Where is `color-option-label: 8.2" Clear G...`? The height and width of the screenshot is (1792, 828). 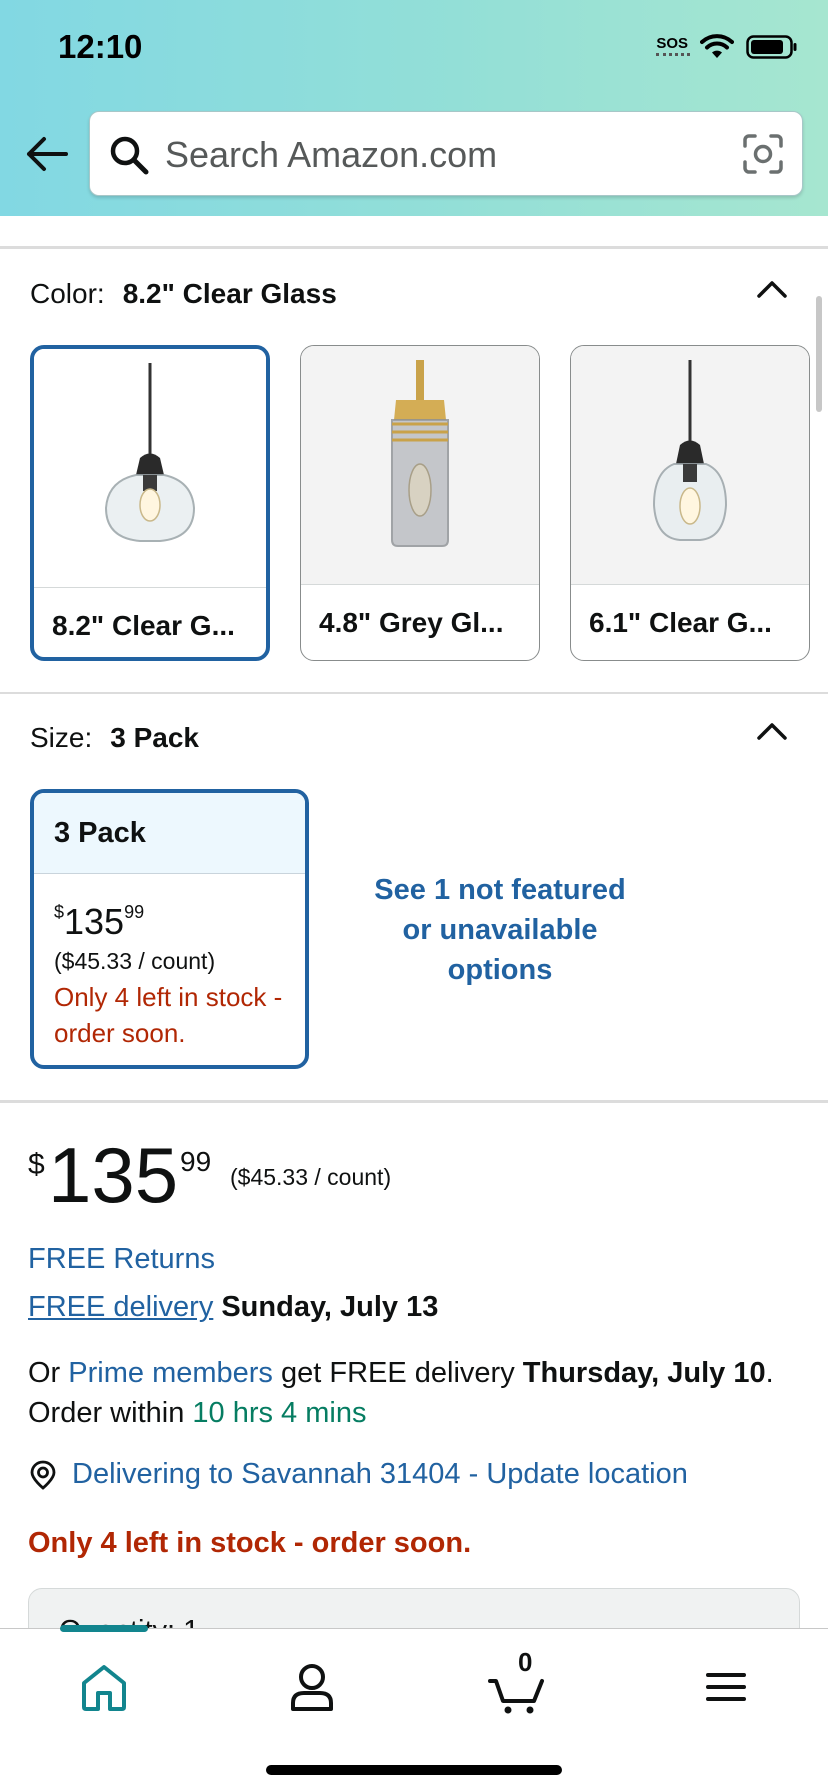
color-option-label: 8.2" Clear G... is located at coordinates (150, 622).